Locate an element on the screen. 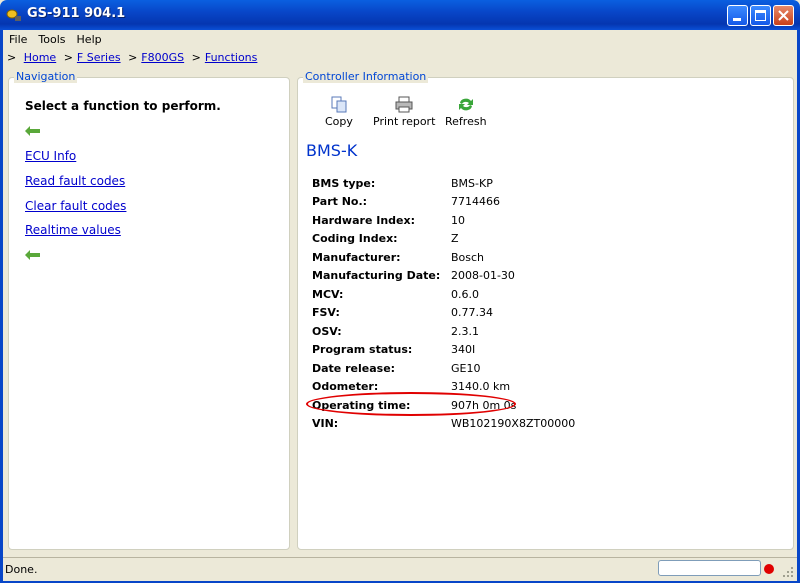  breadcrumb-home: Home is located at coordinates (40, 57).